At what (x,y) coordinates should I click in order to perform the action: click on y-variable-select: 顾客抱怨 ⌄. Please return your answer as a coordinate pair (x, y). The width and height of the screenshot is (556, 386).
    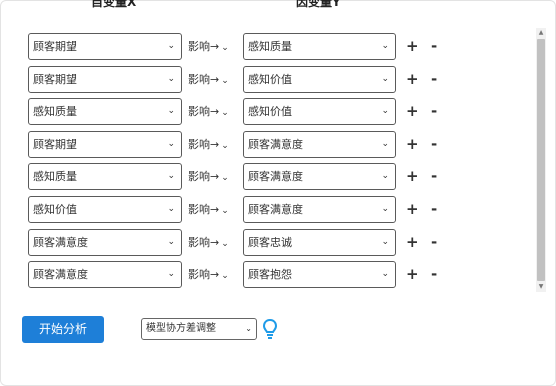
    Looking at the image, I should click on (319, 275).